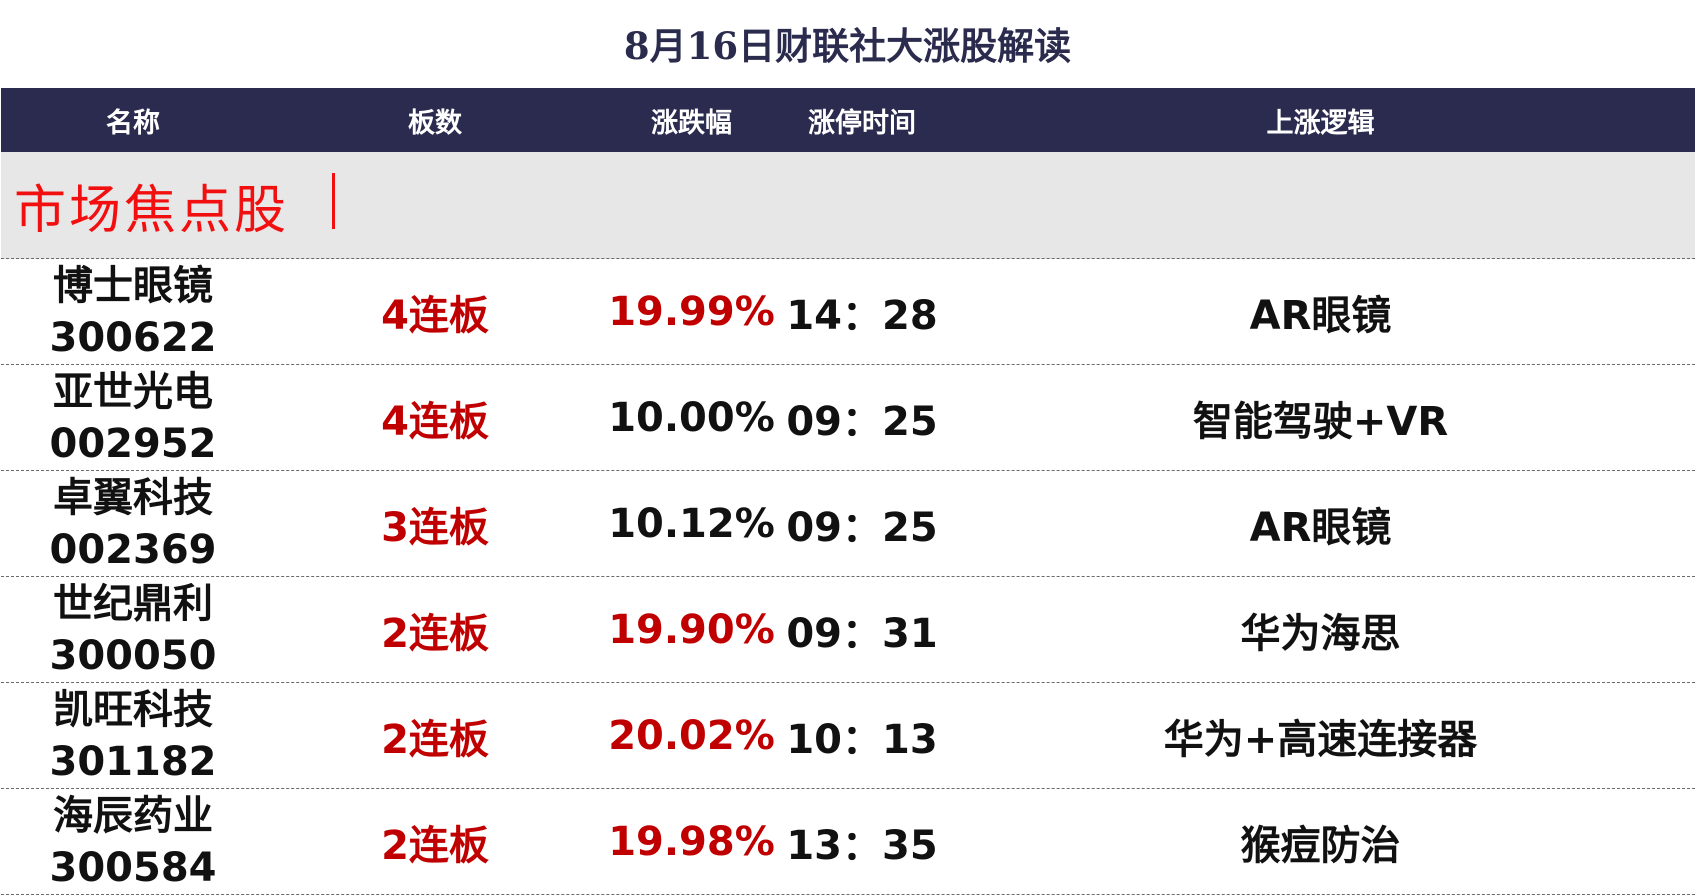  What do you see at coordinates (862, 739) in the screenshot?
I see `limit-up-time: 10：13` at bounding box center [862, 739].